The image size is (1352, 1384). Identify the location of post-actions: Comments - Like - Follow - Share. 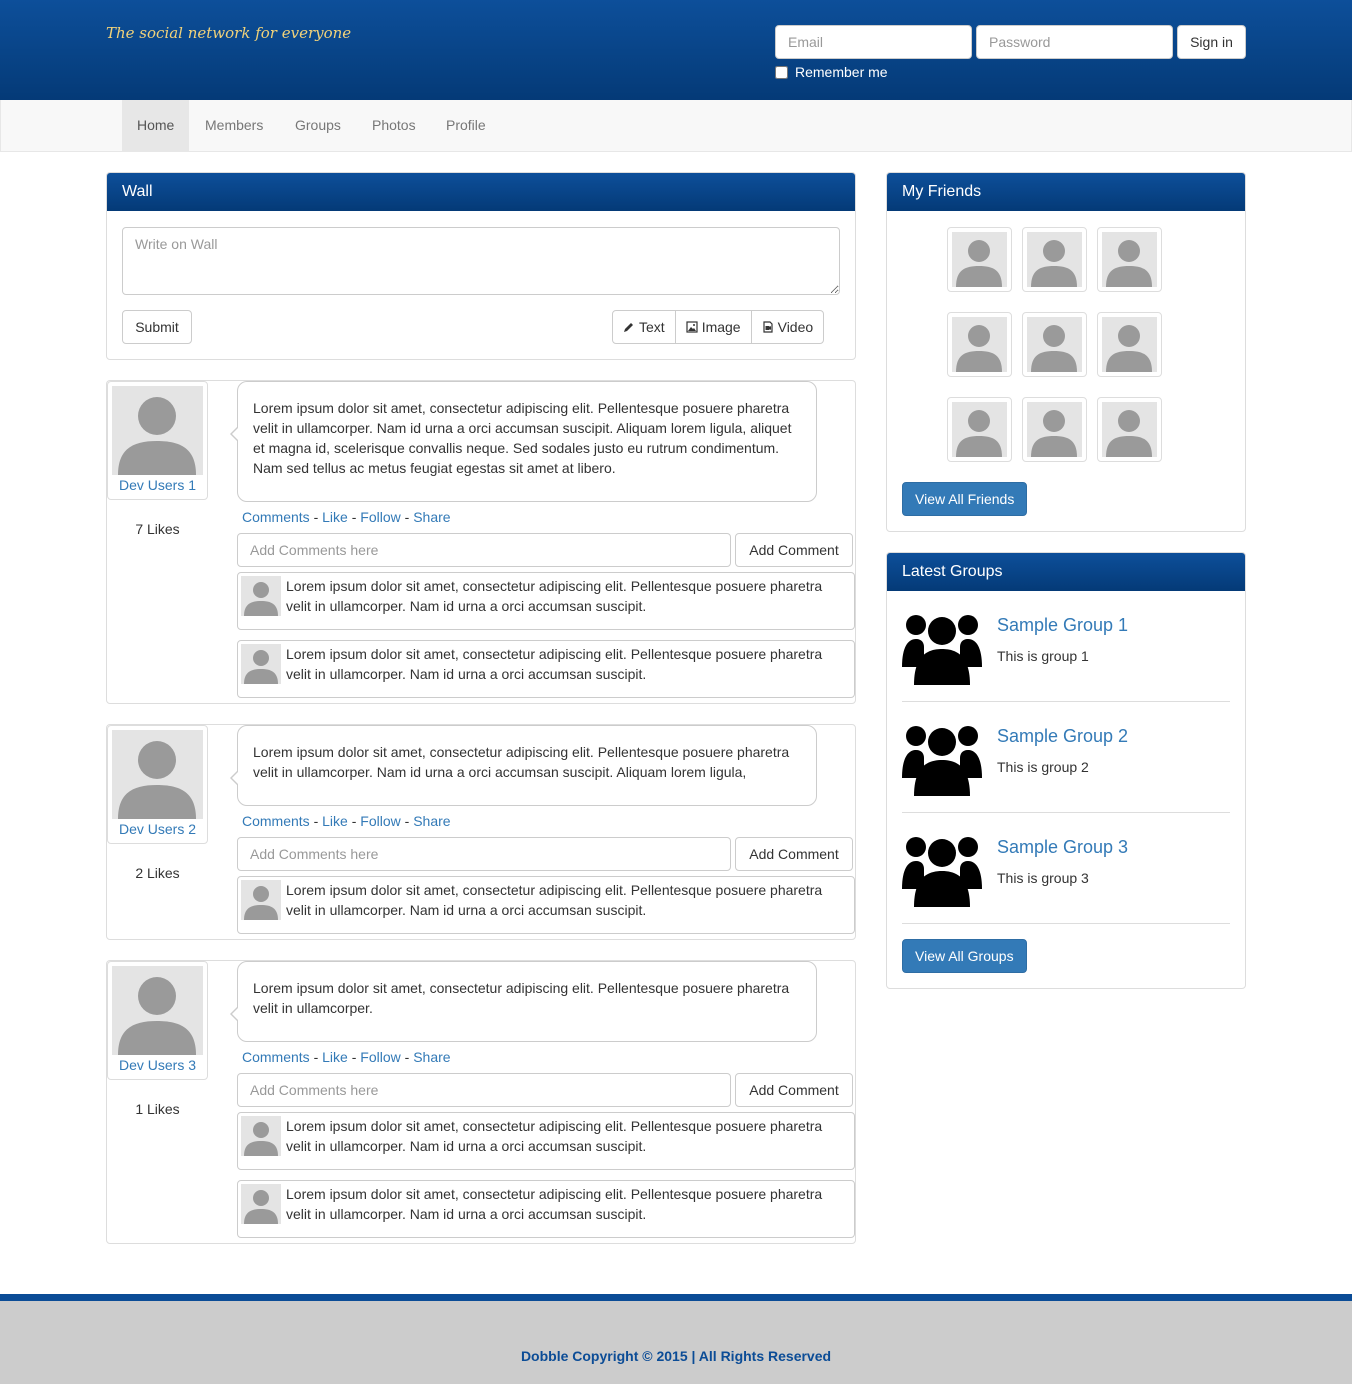
(346, 1057).